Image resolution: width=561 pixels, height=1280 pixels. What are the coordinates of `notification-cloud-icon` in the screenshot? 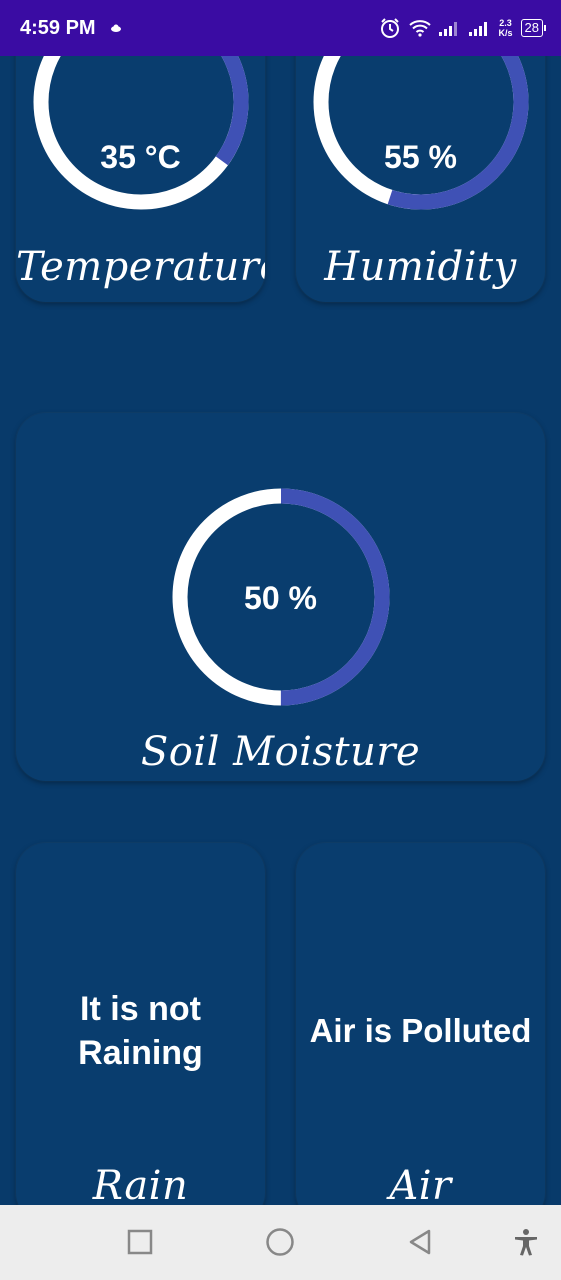 It's located at (116, 28).